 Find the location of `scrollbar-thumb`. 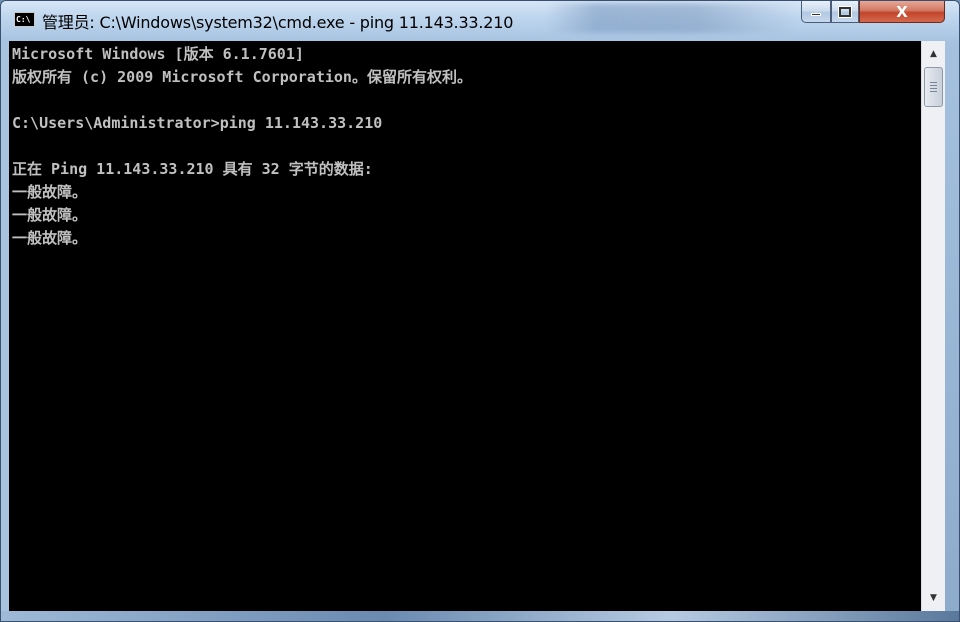

scrollbar-thumb is located at coordinates (933, 87).